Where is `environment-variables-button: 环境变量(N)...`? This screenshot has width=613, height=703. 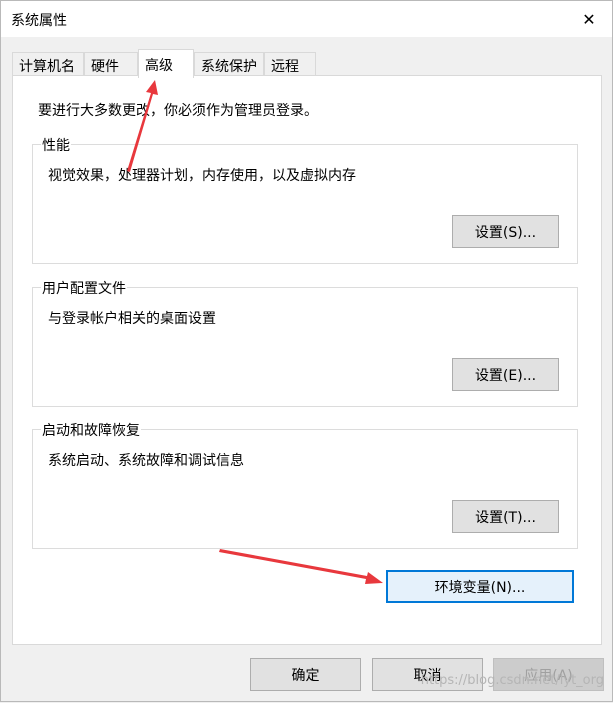 environment-variables-button: 环境变量(N)... is located at coordinates (480, 586).